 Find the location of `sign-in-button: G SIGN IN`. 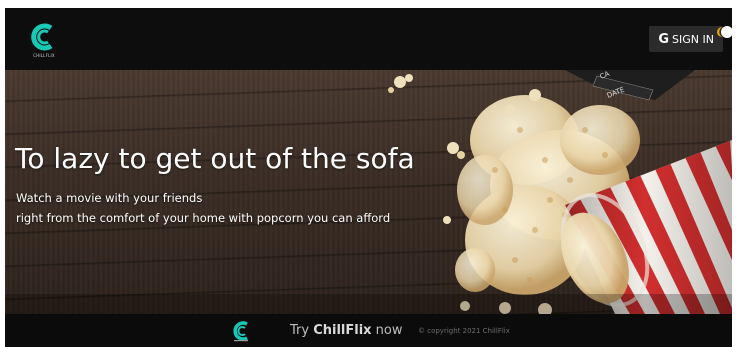

sign-in-button: G SIGN IN is located at coordinates (686, 39).